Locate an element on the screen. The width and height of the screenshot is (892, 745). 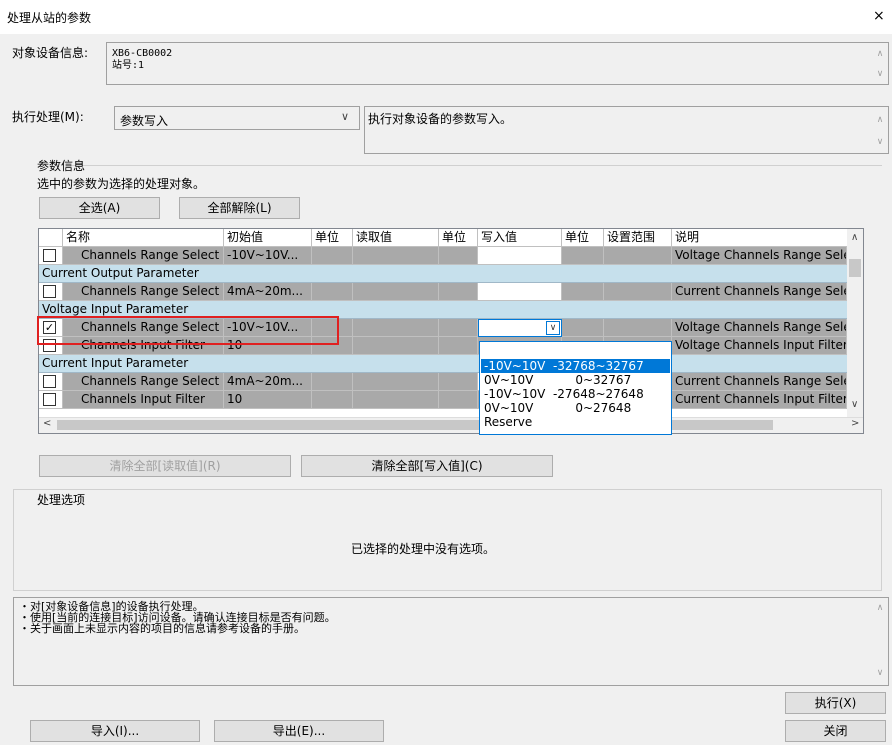
dropdown-option: -10V~10V -27648~27648 is located at coordinates (575, 394).